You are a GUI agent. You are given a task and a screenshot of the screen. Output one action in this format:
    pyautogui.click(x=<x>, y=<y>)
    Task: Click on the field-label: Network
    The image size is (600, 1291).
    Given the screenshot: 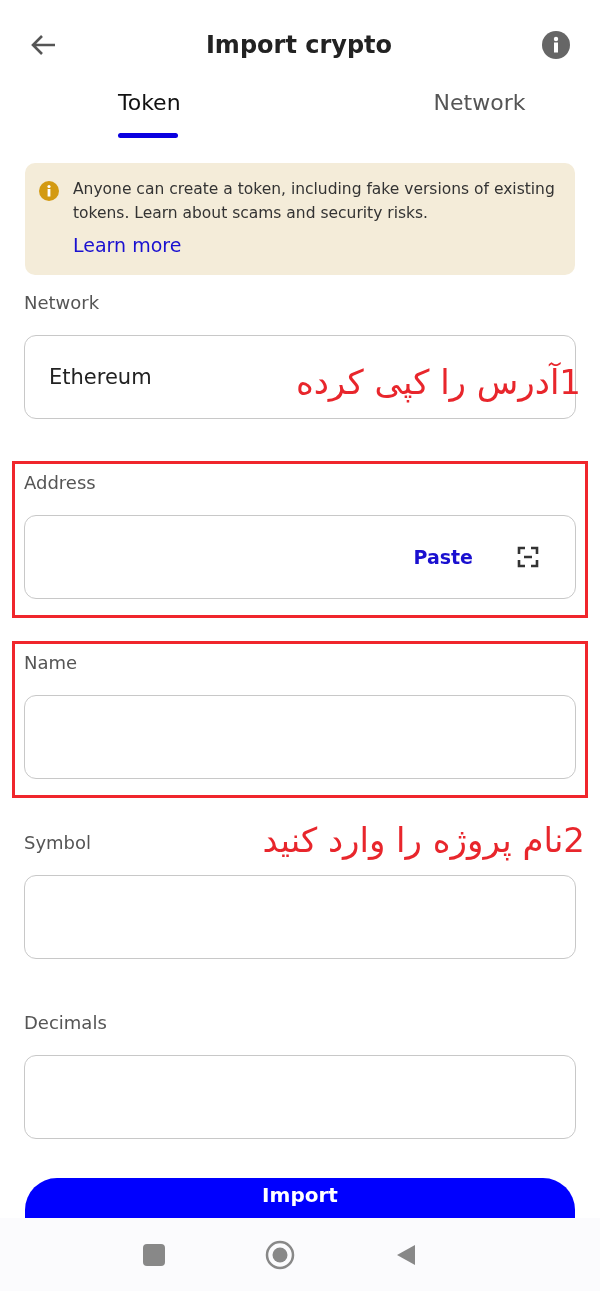 What is the action you would take?
    pyautogui.click(x=62, y=302)
    